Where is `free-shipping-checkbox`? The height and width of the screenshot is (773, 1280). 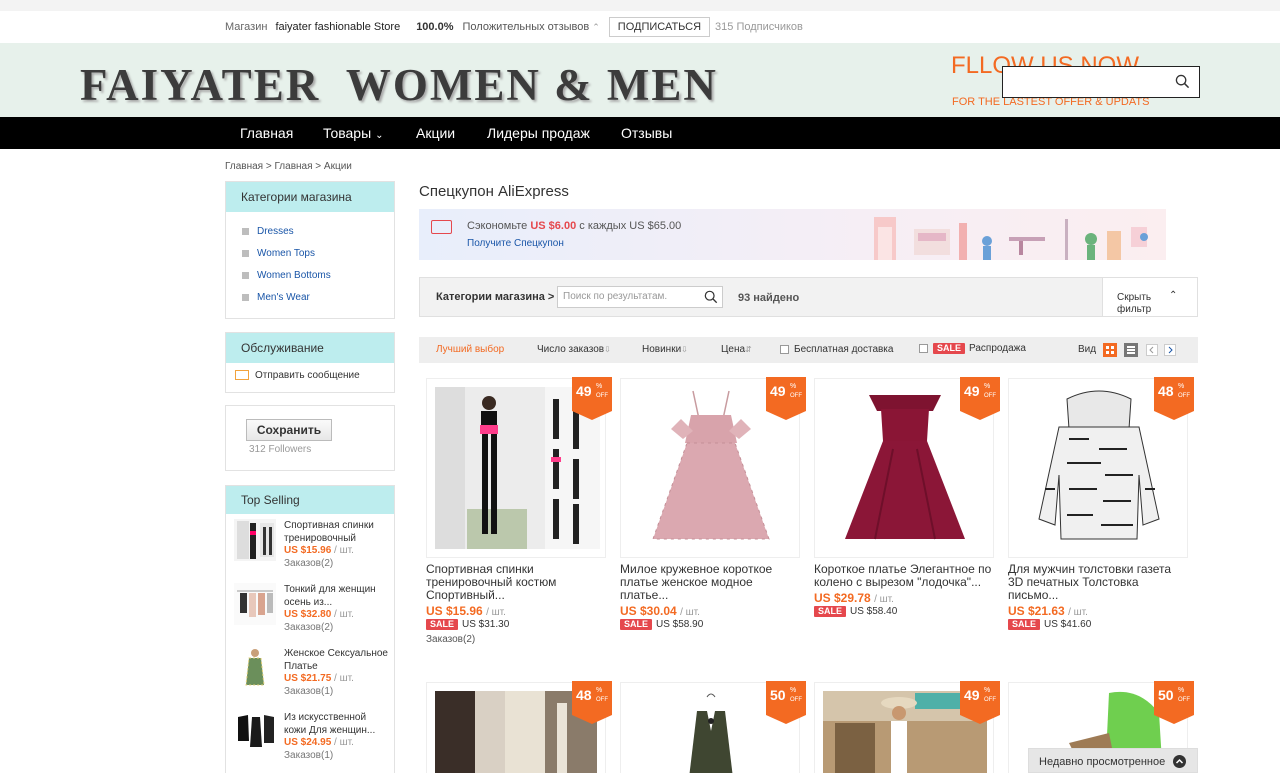
free-shipping-checkbox is located at coordinates (784, 349).